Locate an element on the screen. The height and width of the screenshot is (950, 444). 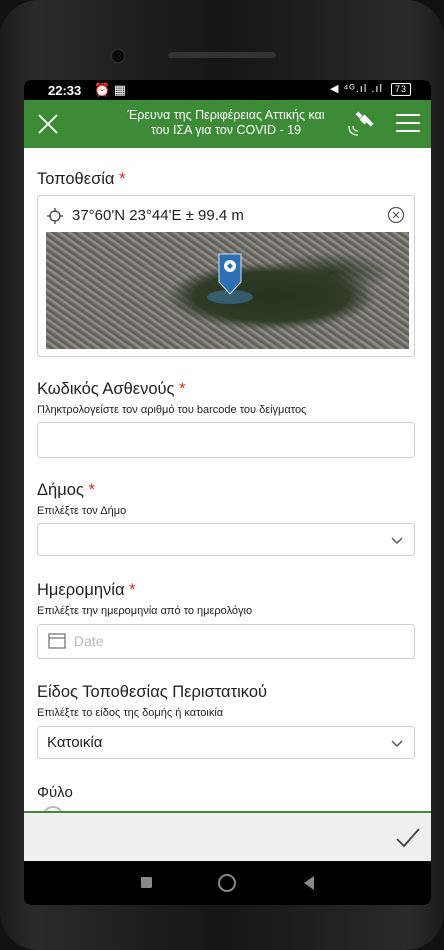
back-icon is located at coordinates (309, 883).